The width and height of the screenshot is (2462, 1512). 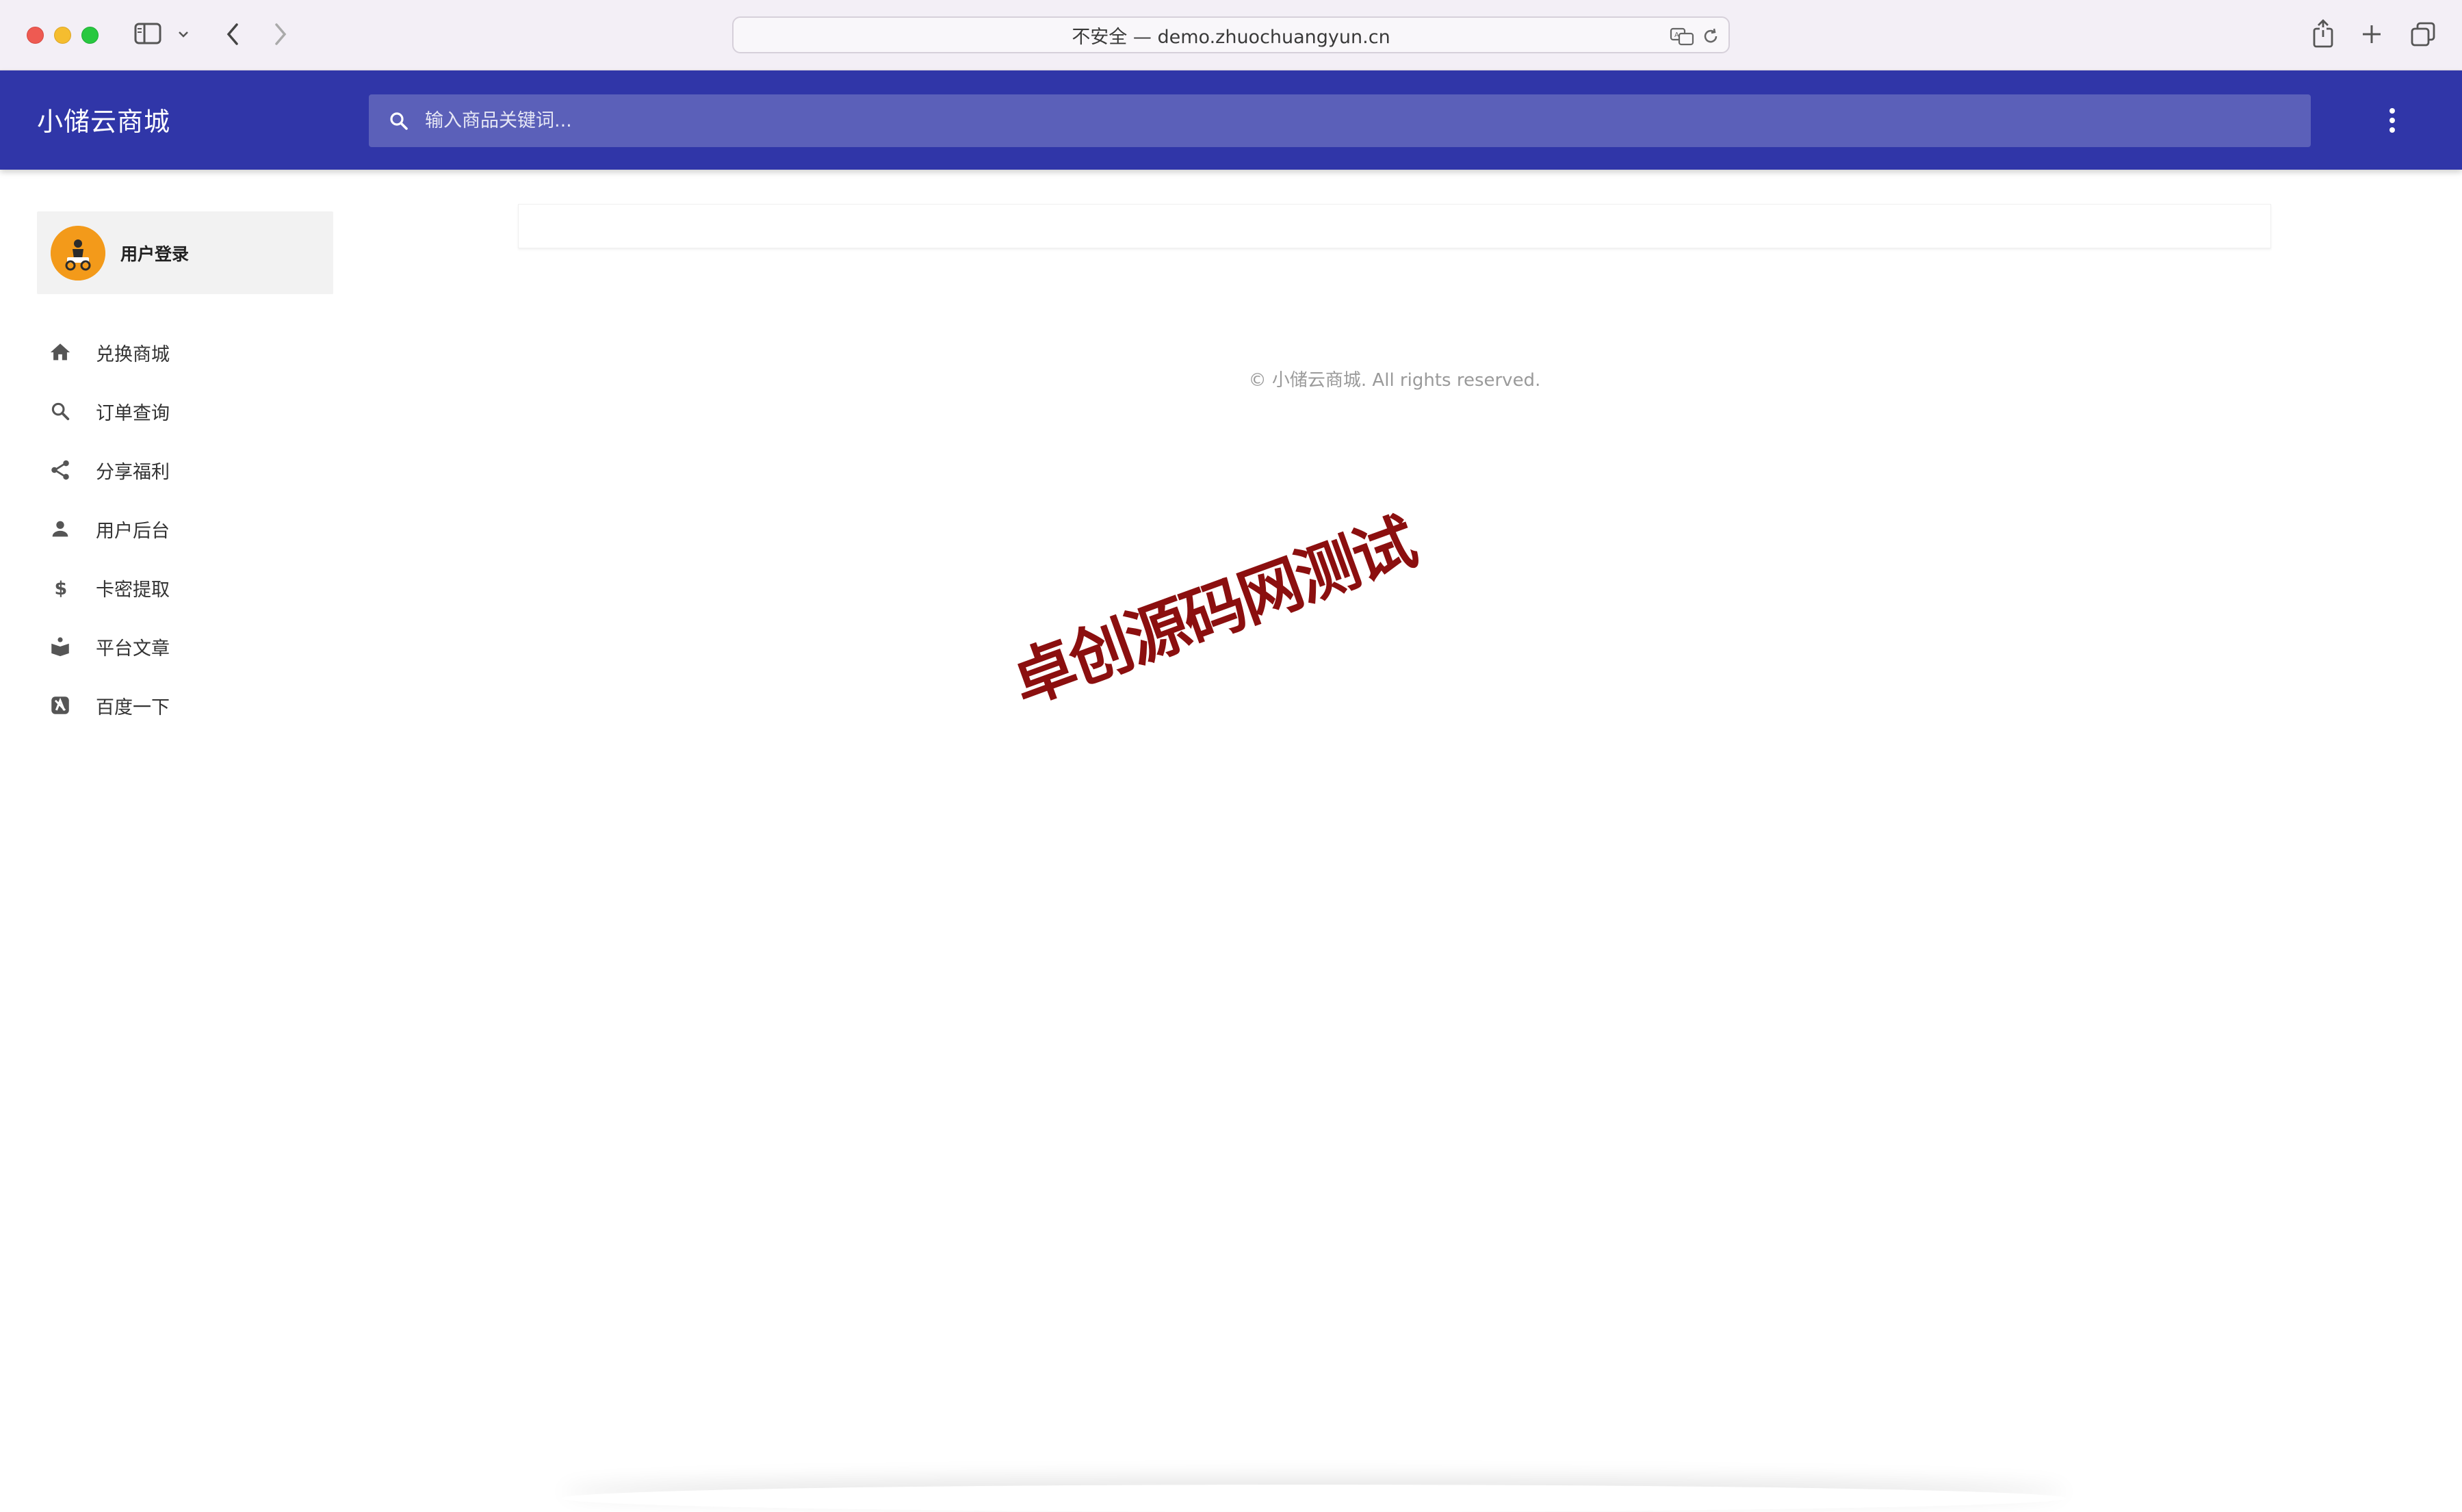 What do you see at coordinates (232, 34) in the screenshot?
I see `back-button` at bounding box center [232, 34].